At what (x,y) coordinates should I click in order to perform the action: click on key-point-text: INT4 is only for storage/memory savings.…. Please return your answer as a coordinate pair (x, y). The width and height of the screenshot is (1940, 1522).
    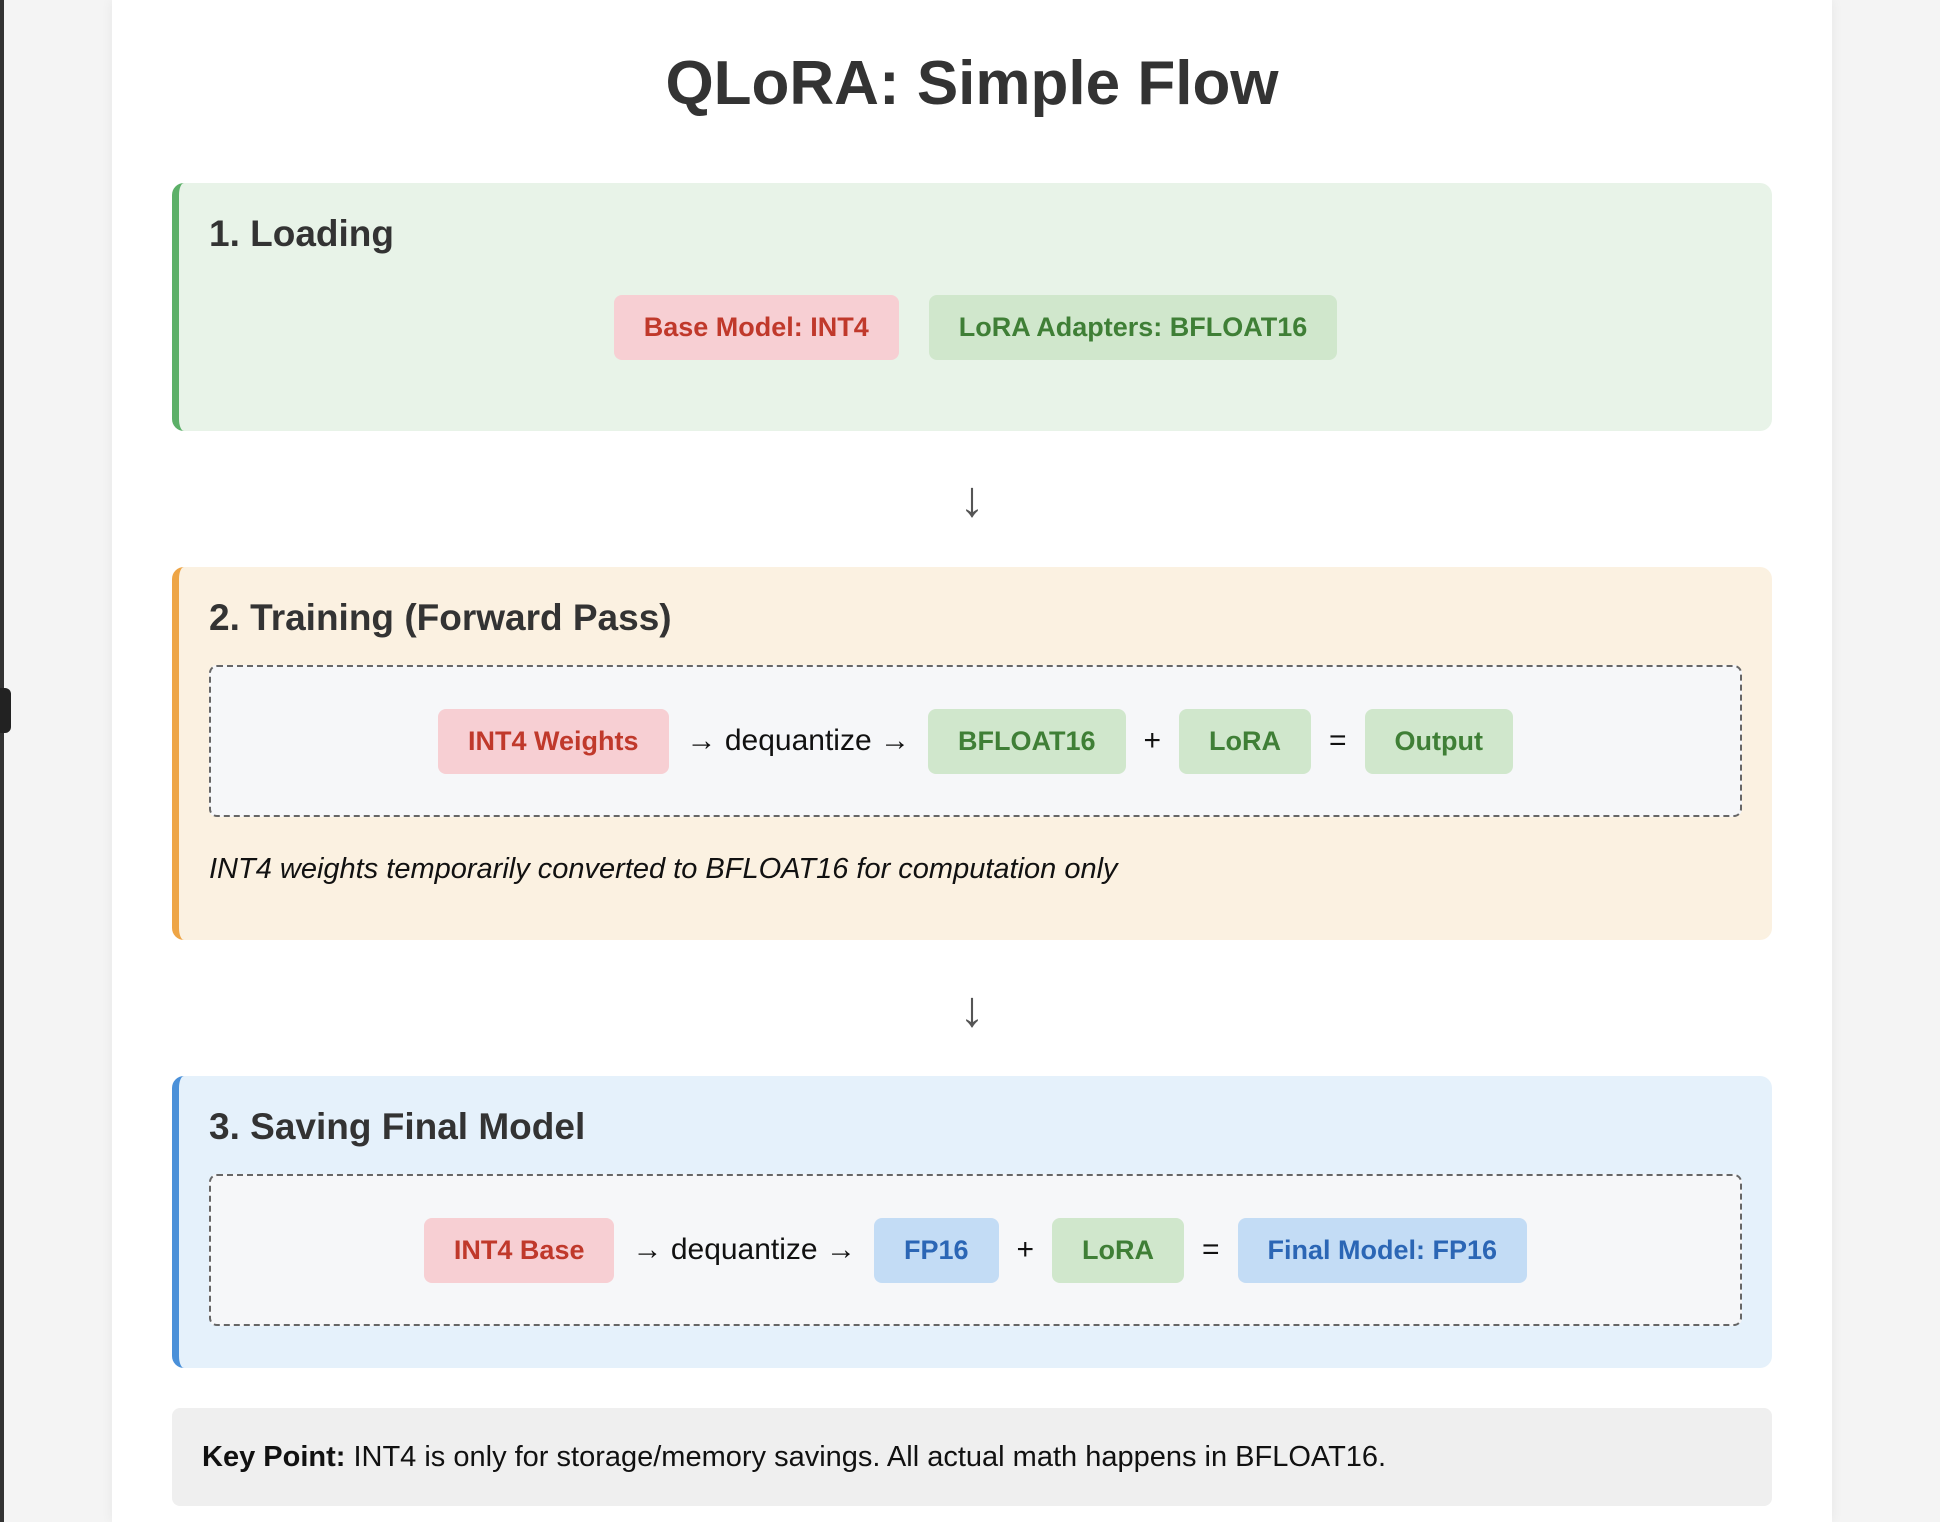
    Looking at the image, I should click on (866, 1457).